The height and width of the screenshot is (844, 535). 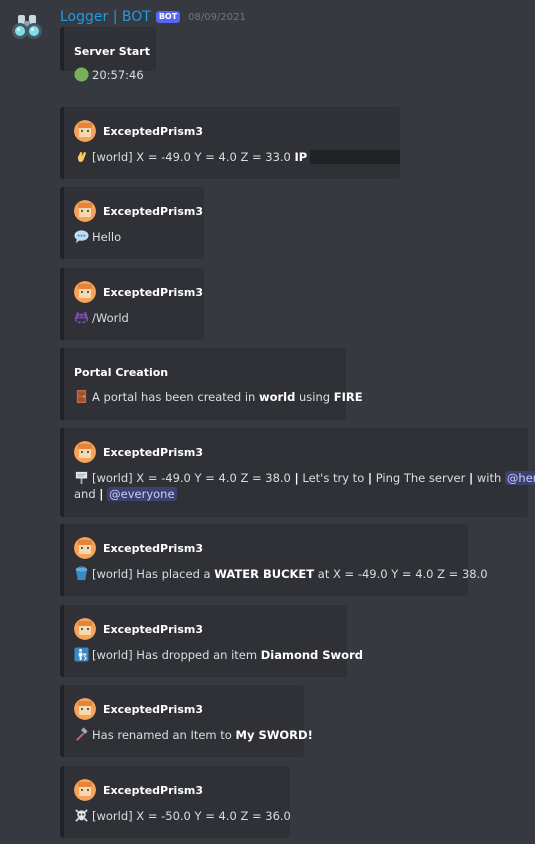 I want to click on bucket-text: [world] Has placed a, so click(x=153, y=574).